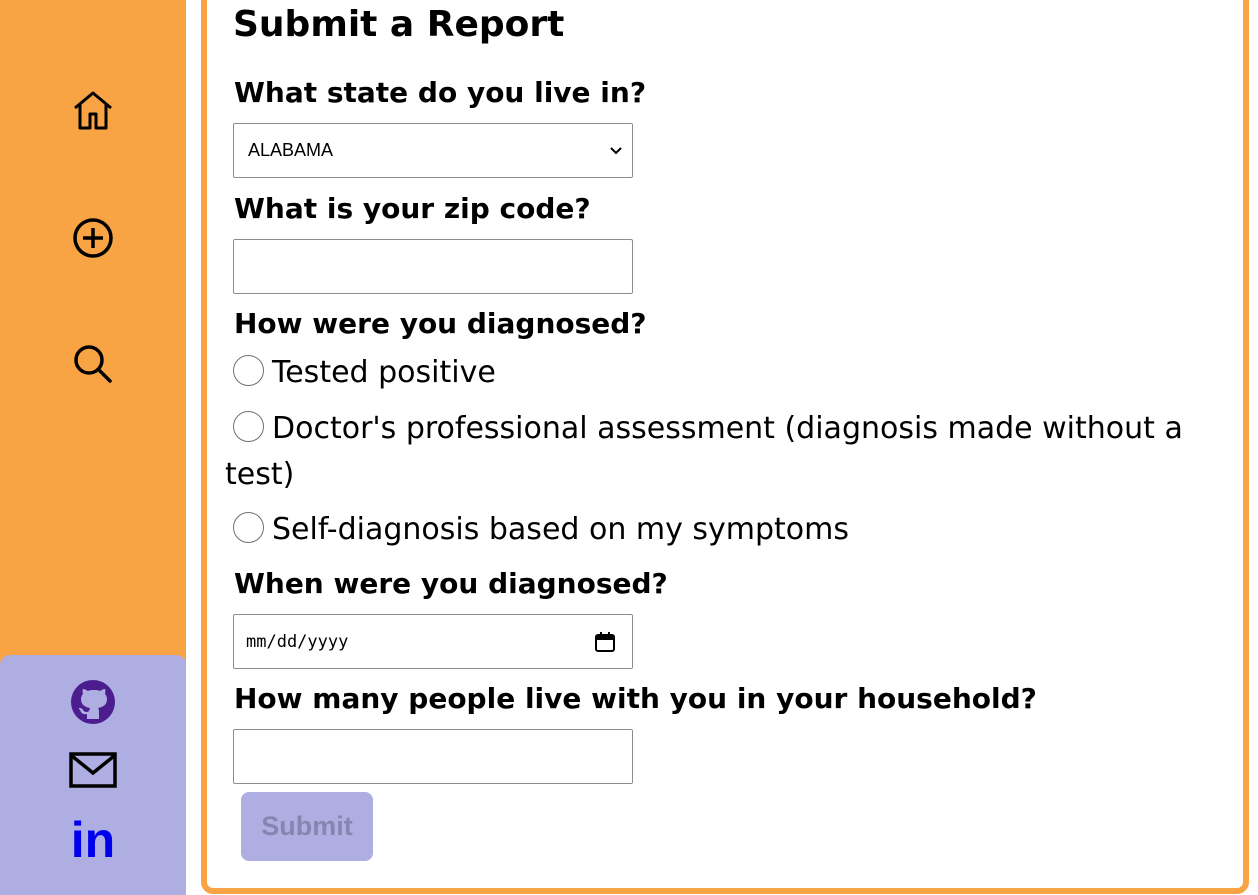 Image resolution: width=1258 pixels, height=895 pixels. Describe the element at coordinates (433, 756) in the screenshot. I see `household-input` at that location.